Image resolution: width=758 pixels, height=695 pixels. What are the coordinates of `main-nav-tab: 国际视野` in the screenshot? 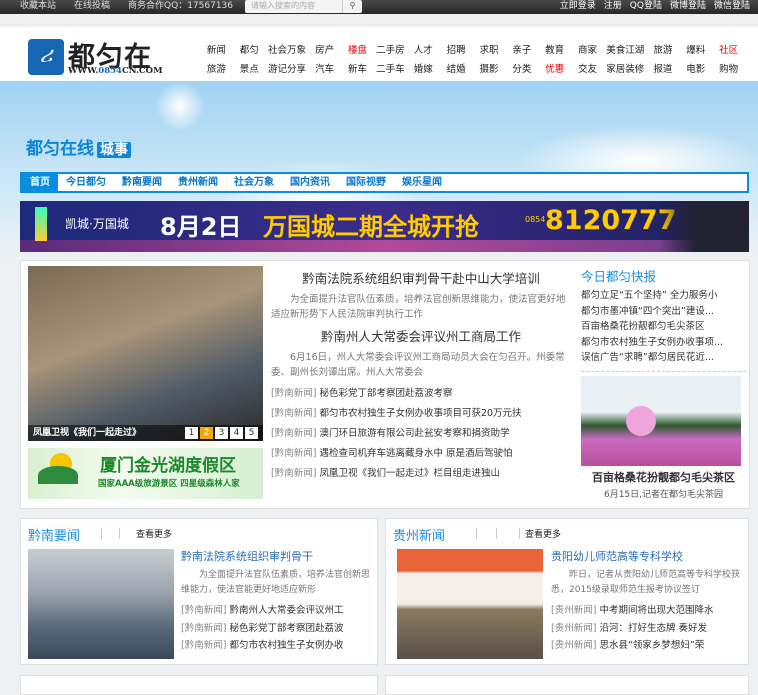 It's located at (366, 182).